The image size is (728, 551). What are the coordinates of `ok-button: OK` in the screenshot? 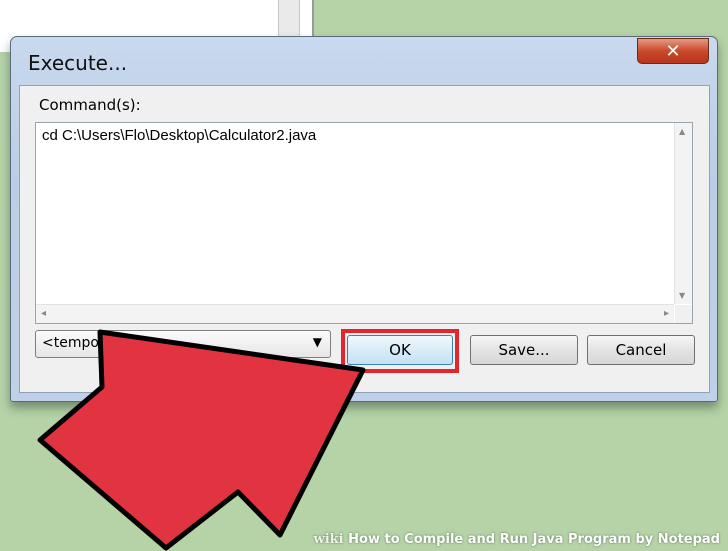 It's located at (400, 350).